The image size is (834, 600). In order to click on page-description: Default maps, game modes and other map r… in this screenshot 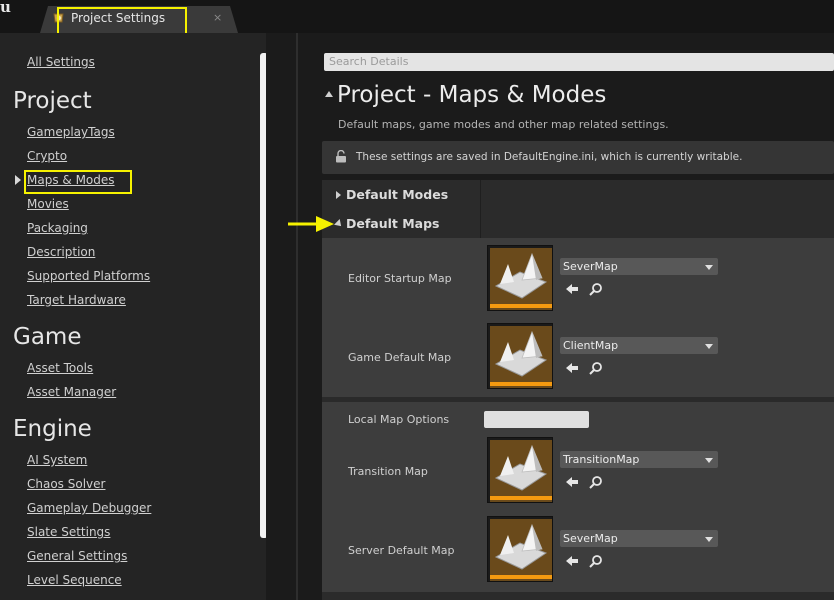, I will do `click(503, 124)`.